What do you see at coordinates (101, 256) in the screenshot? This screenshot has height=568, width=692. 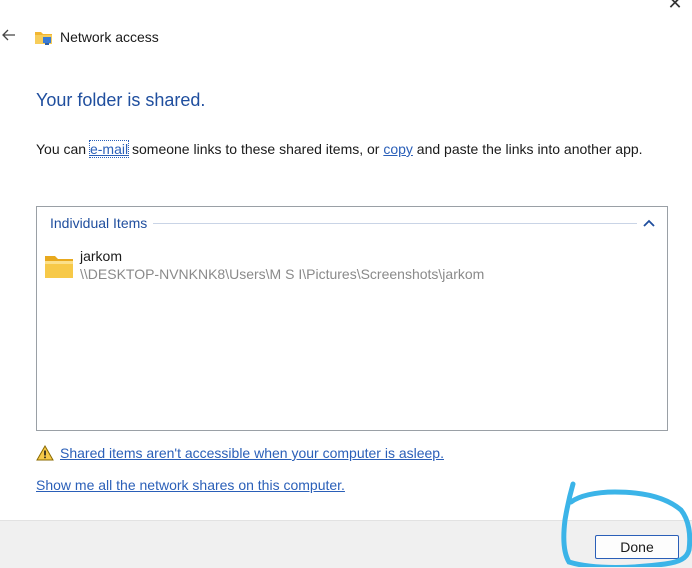 I see `item-name: jarkom` at bounding box center [101, 256].